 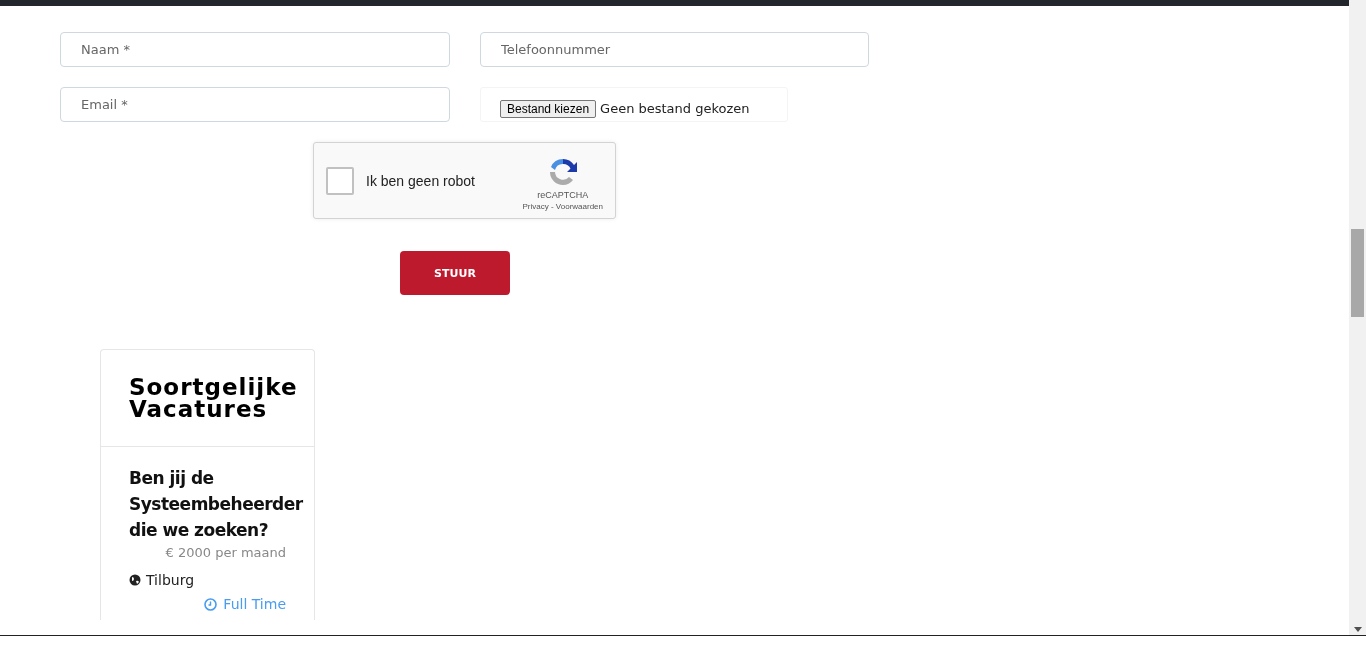 I want to click on globe-icon, so click(x=135, y=580).